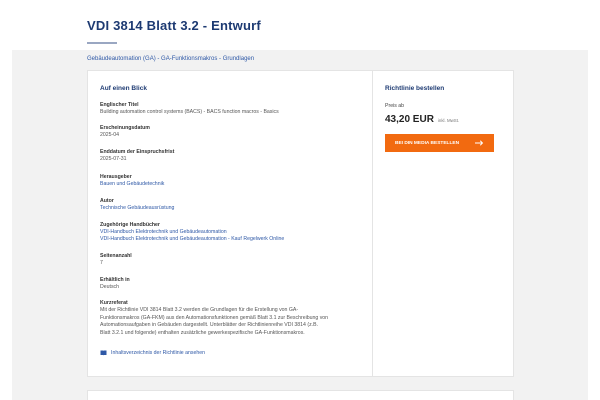  Describe the element at coordinates (137, 152) in the screenshot. I see `field-label: Enddatum der Einspruchsfrist` at that location.